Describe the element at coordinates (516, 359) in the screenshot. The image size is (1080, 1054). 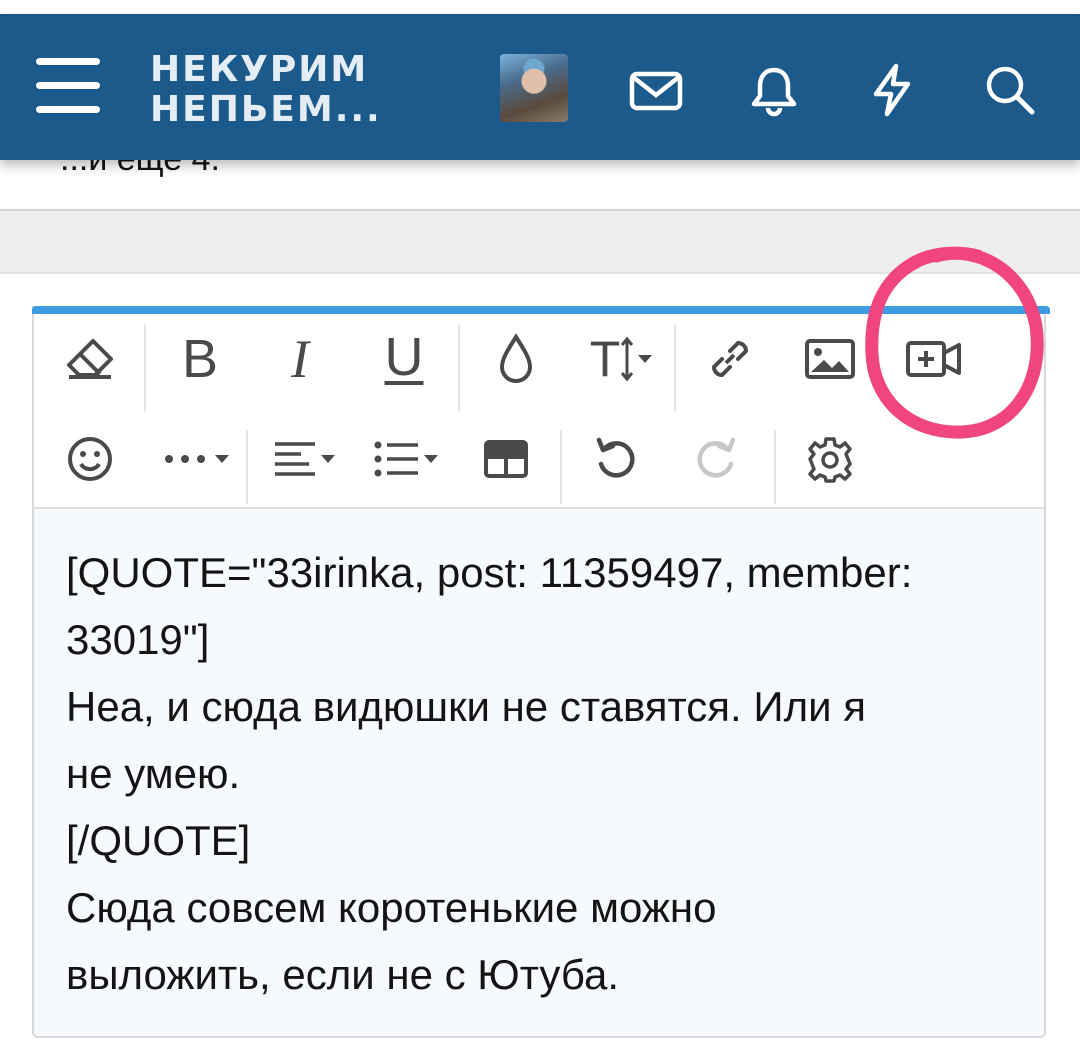
I see `droplet-icon` at that location.